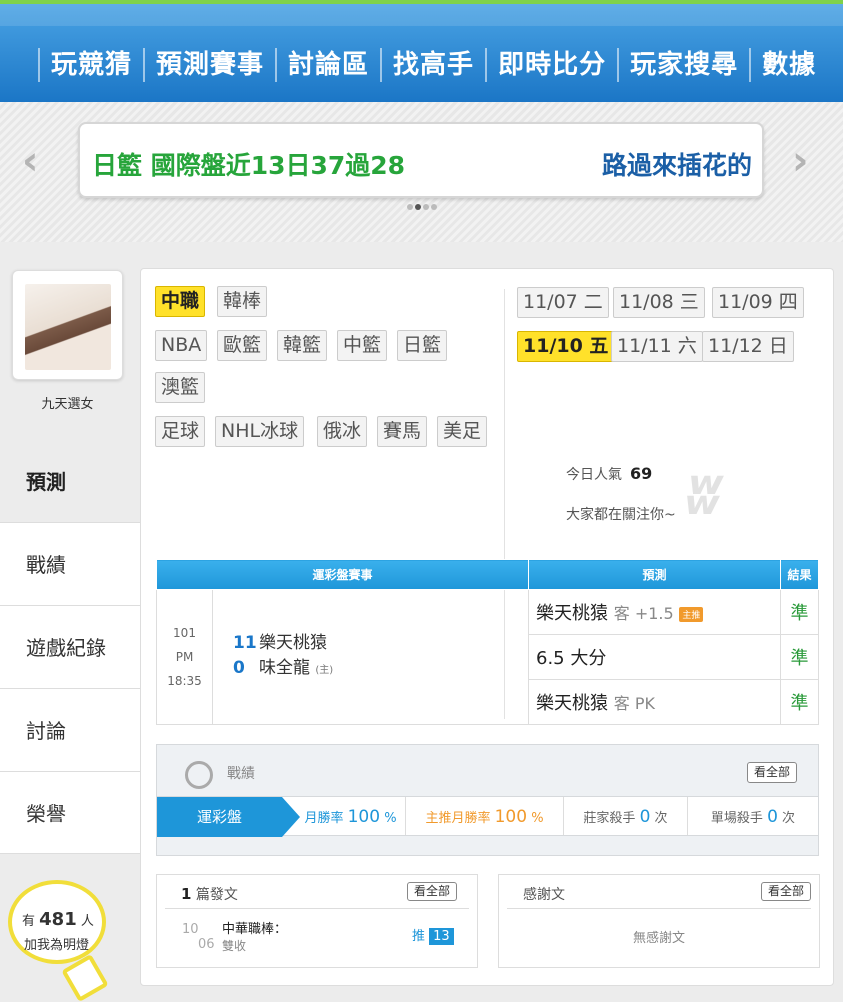 This screenshot has height=1002, width=843. What do you see at coordinates (362, 345) in the screenshot?
I see `sport-tab-china-basketball: 中籃` at bounding box center [362, 345].